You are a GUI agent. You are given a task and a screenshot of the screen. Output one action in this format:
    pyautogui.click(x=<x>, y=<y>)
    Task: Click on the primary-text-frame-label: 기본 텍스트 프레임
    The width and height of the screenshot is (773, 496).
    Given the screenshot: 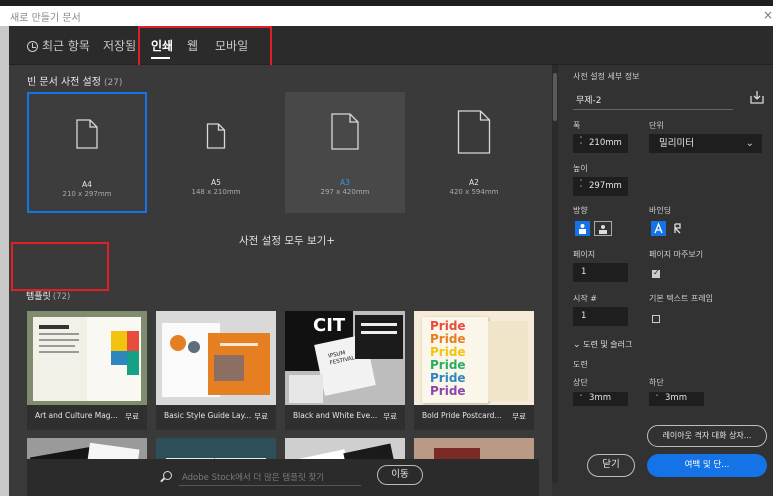 What is the action you would take?
    pyautogui.click(x=681, y=298)
    